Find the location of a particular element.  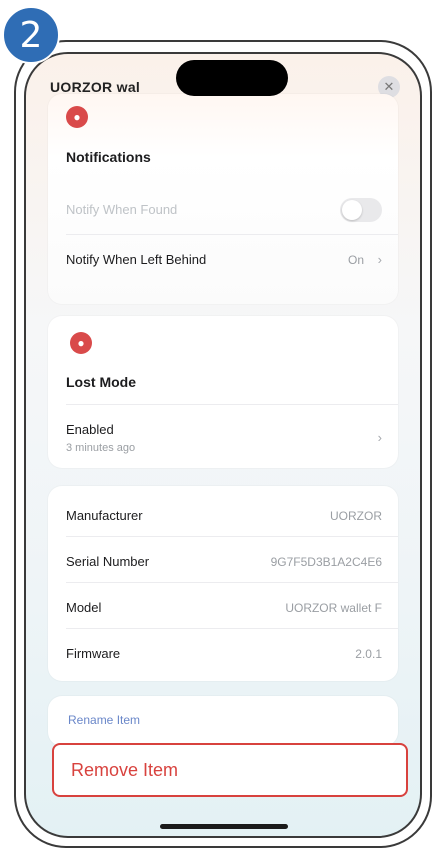

serial-number-label: Serial Number is located at coordinates (108, 561).